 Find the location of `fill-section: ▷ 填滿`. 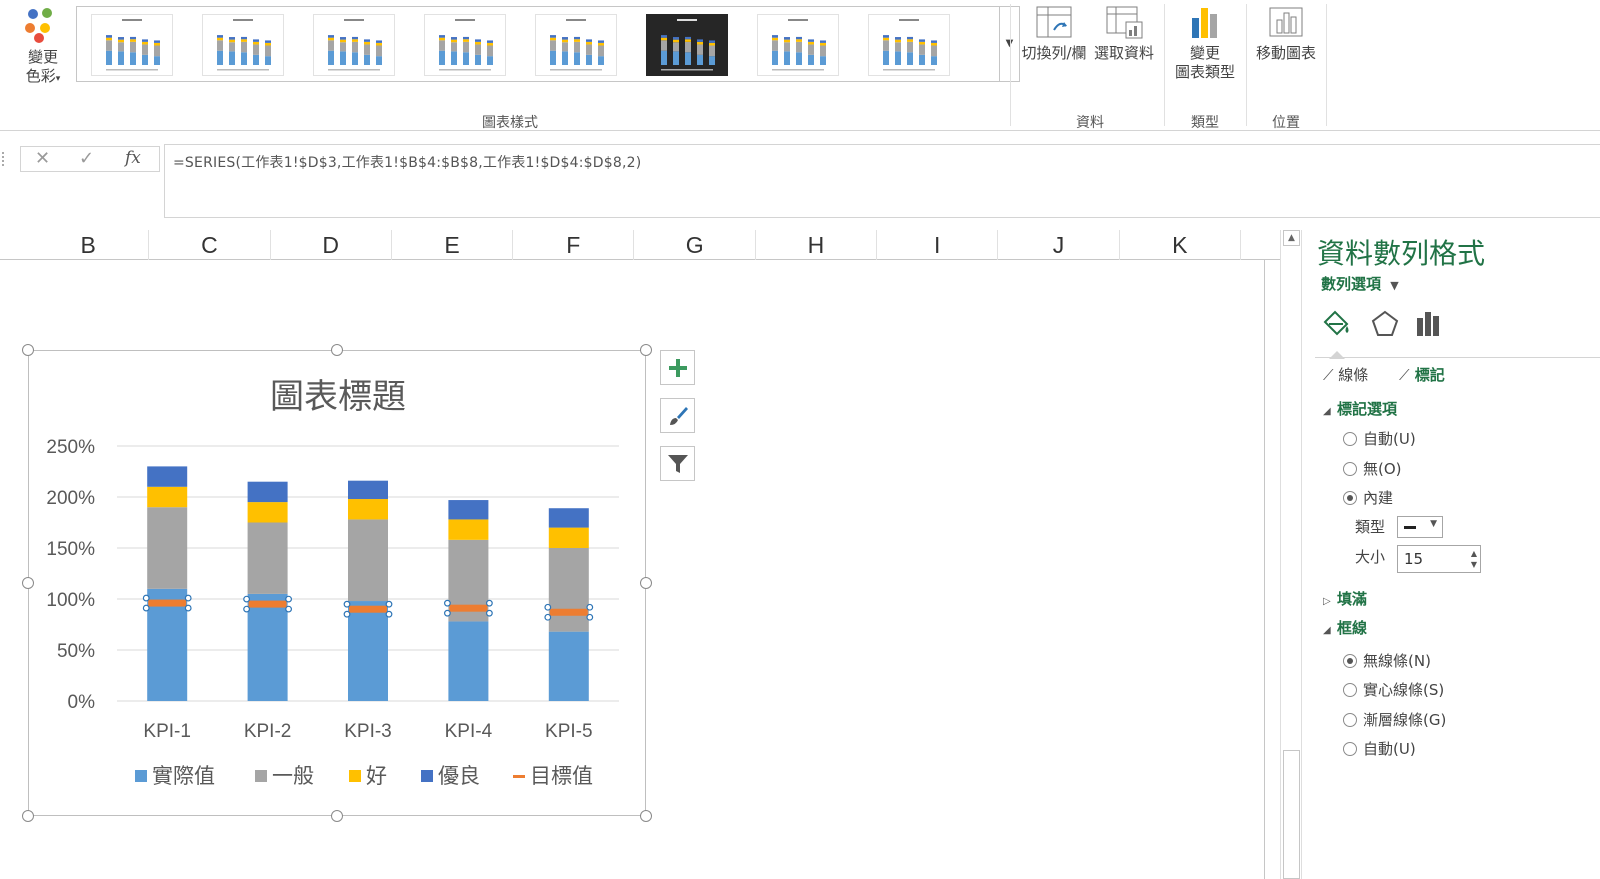

fill-section: ▷ 填滿 is located at coordinates (1345, 598).